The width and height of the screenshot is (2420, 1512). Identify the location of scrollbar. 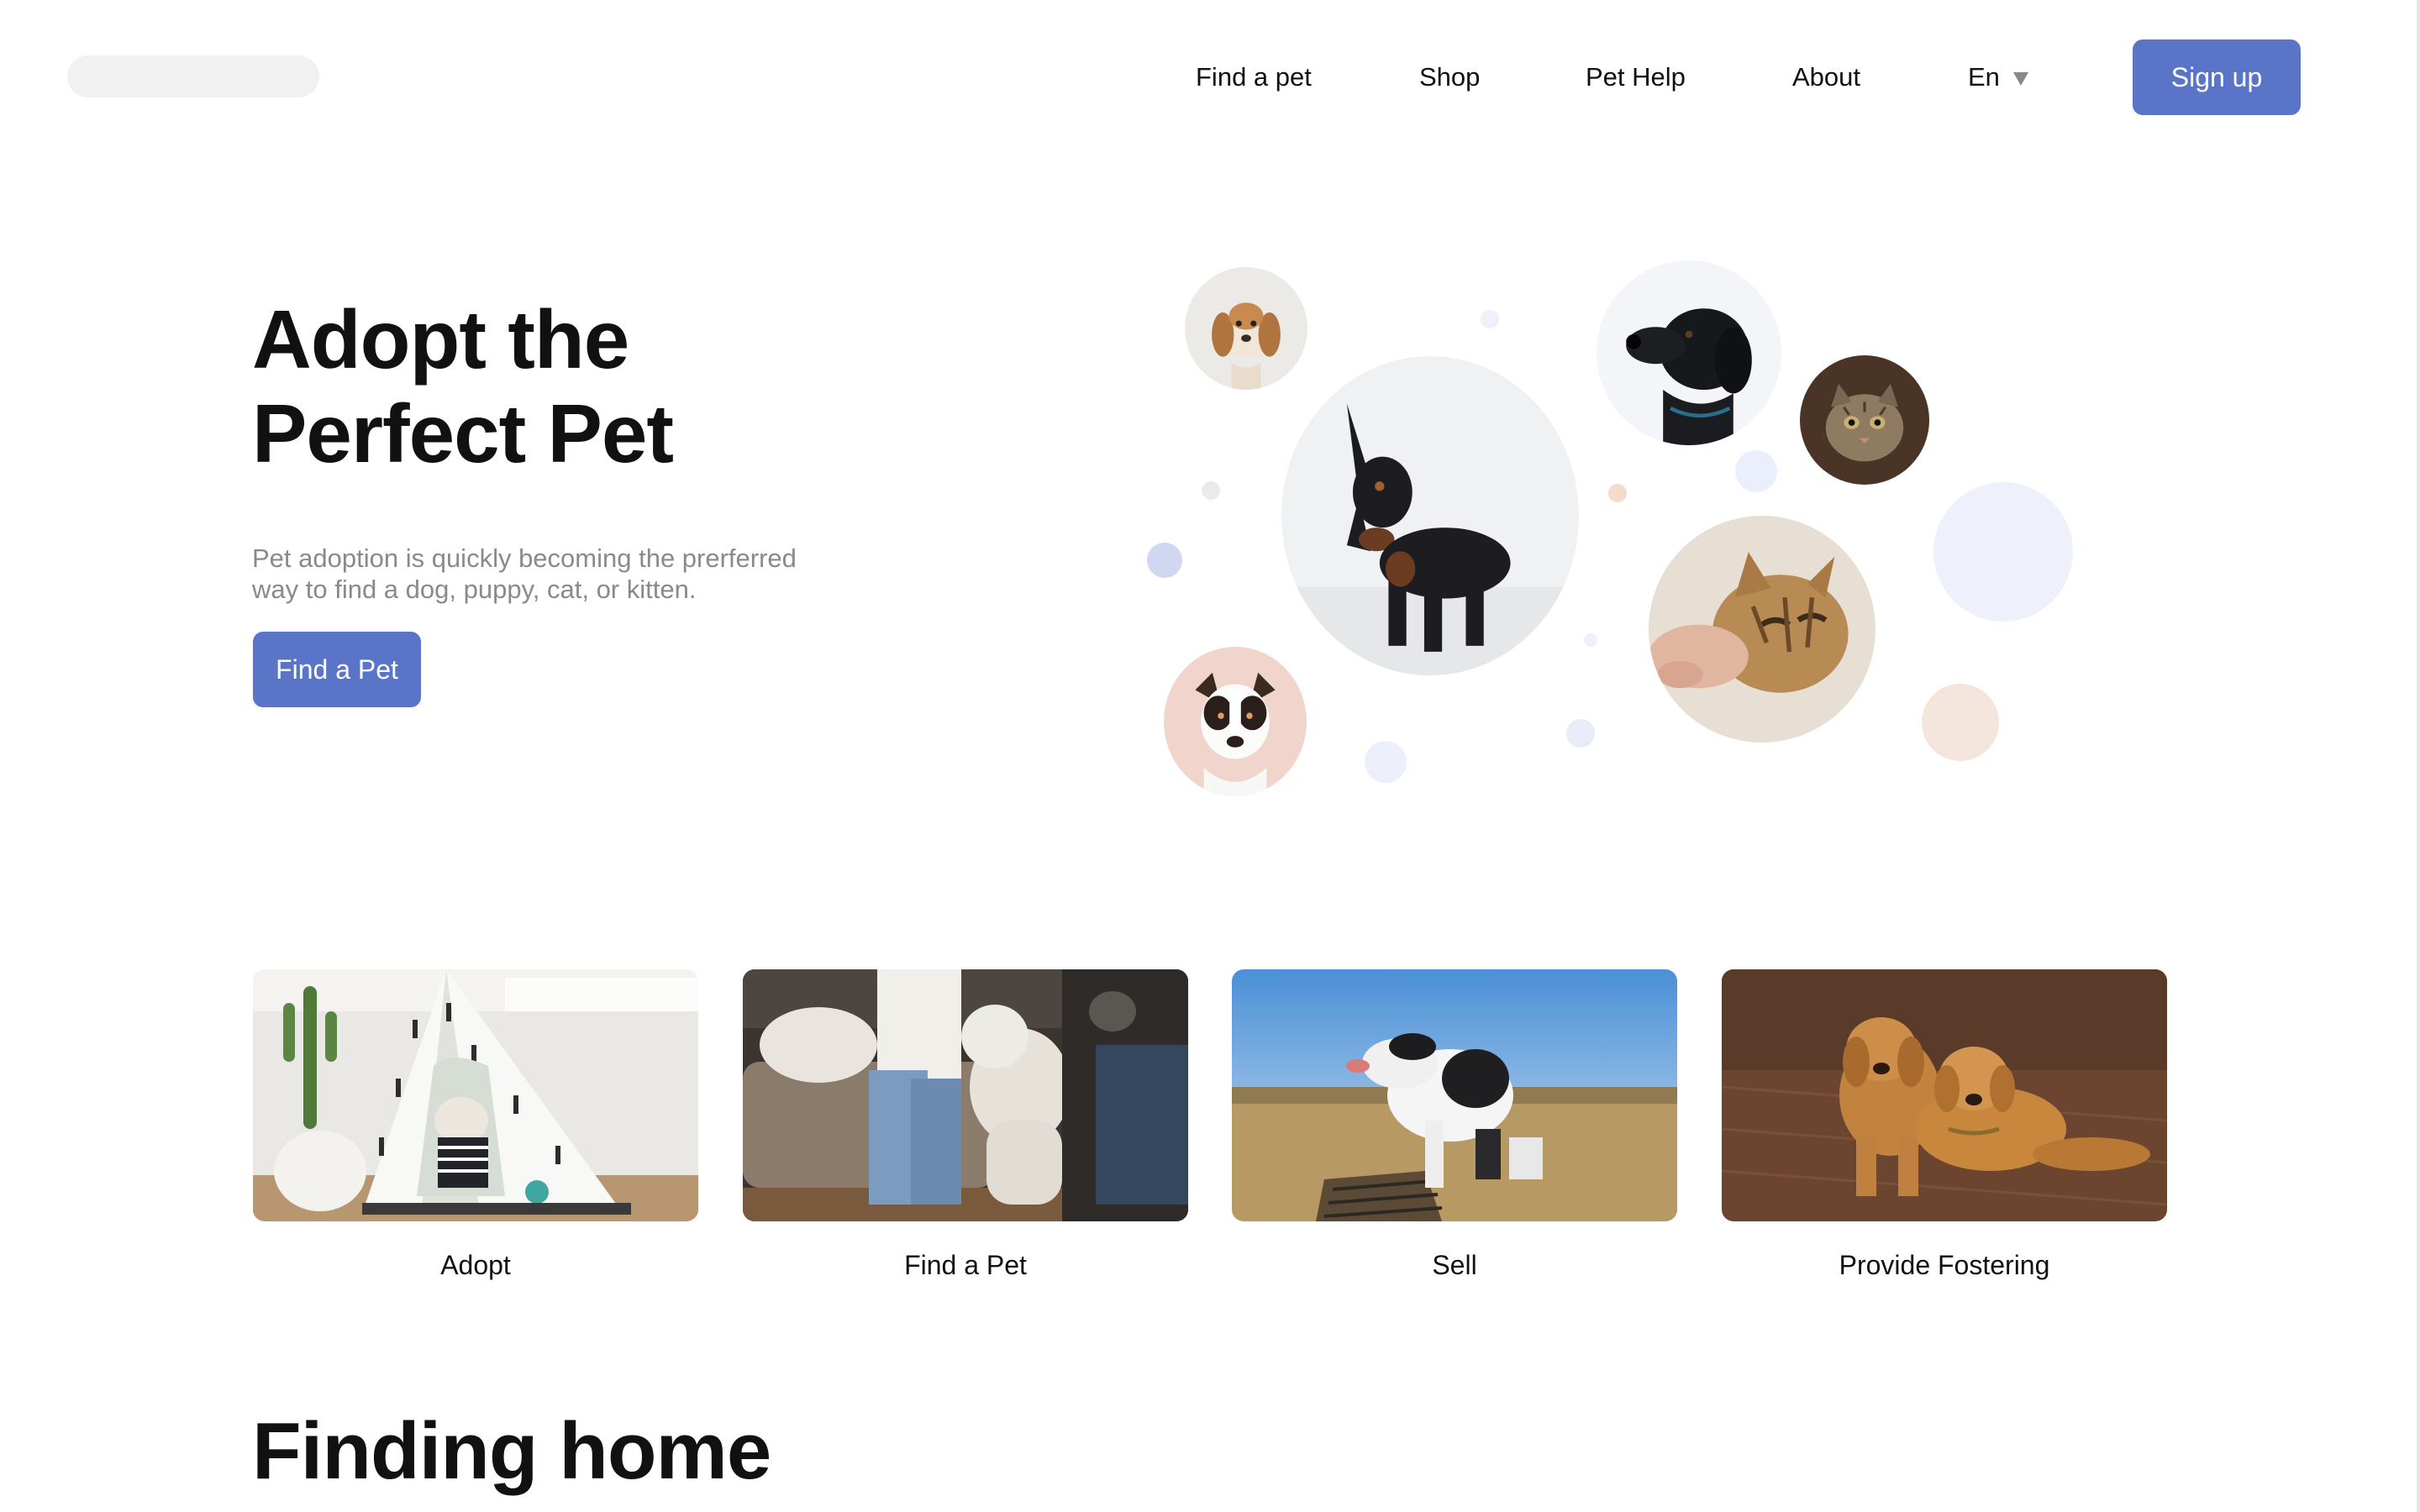
(2418, 756).